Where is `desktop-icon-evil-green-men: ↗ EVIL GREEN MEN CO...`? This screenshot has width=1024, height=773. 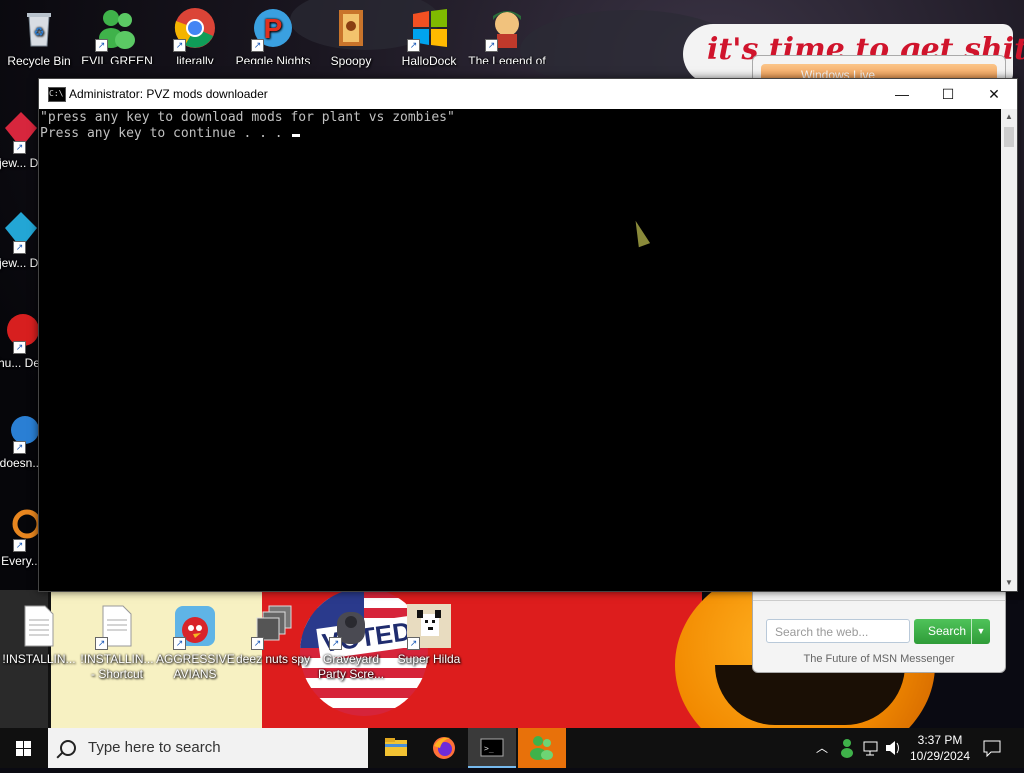 desktop-icon-evil-green-men: ↗ EVIL GREEN MEN CO... is located at coordinates (117, 35).